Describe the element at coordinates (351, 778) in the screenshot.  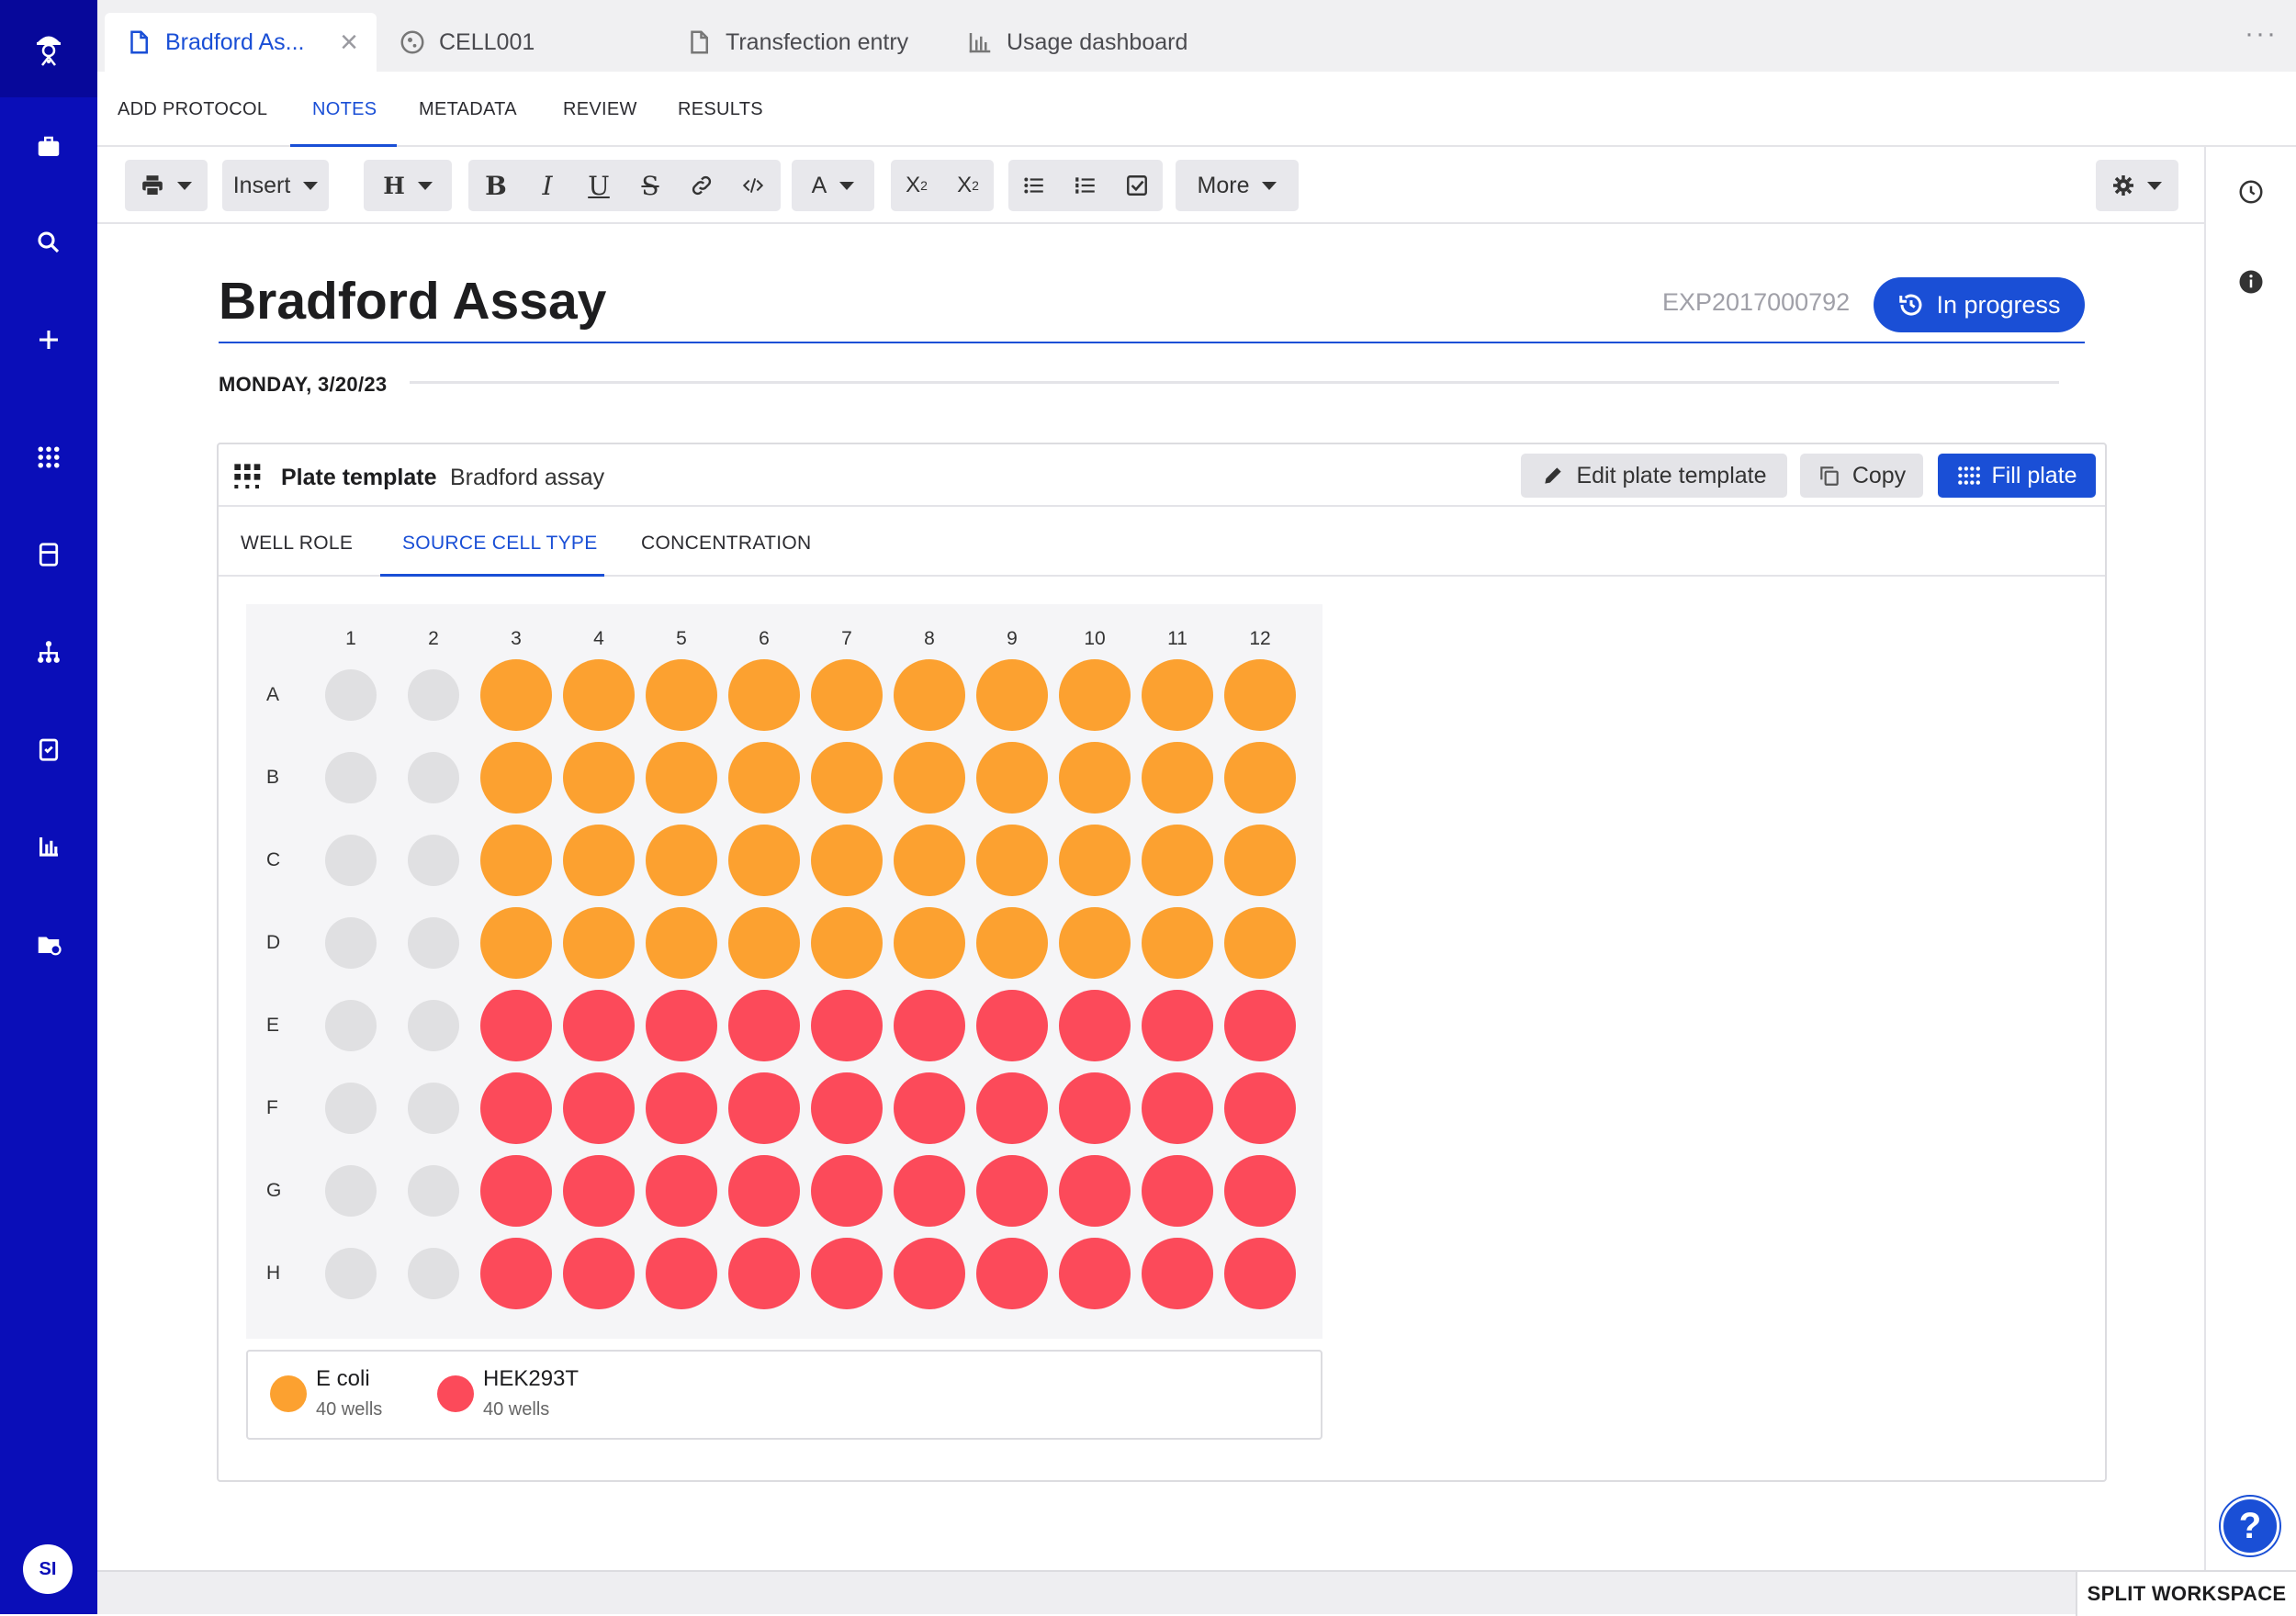
I see `well-B1` at that location.